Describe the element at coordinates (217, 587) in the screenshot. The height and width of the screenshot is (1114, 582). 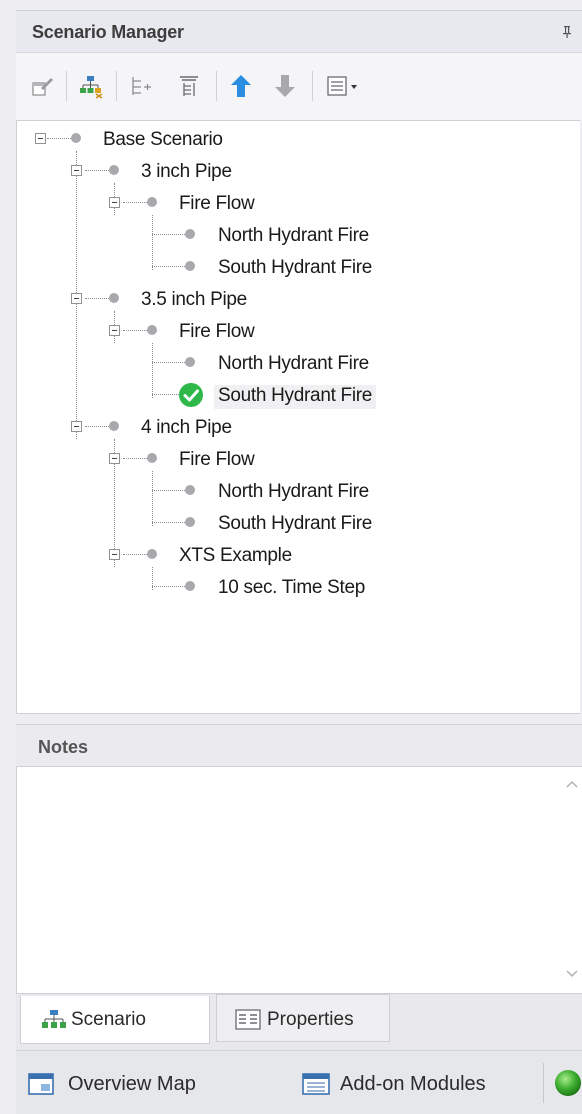
I see `tree-item-10-sec-time-step: 10 sec. Time Step` at that location.